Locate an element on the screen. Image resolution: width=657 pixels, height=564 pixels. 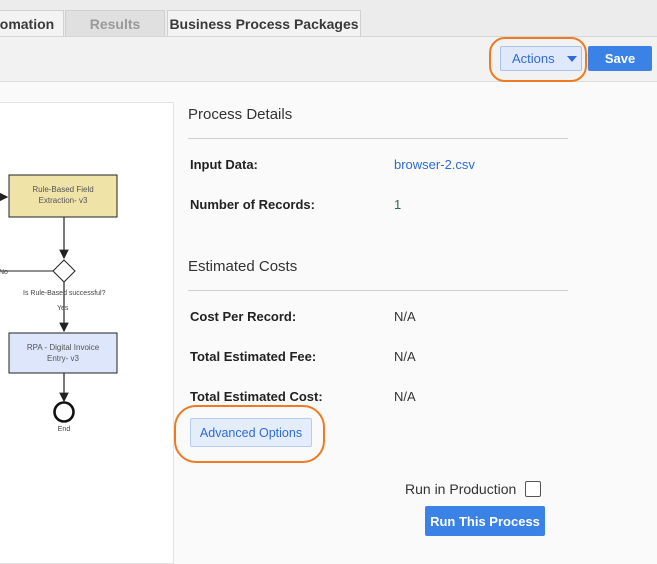
total-fee-value: N/A is located at coordinates (405, 356).